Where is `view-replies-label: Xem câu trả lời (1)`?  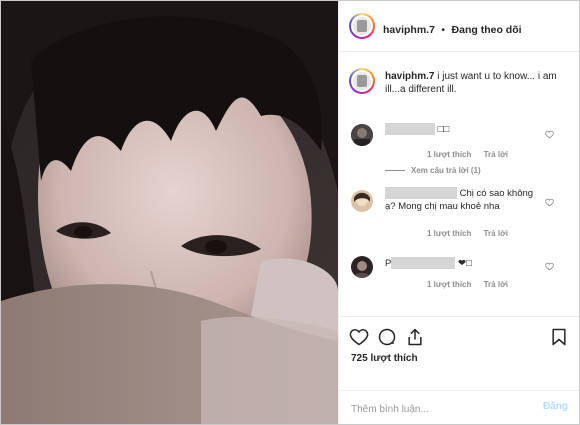
view-replies-label: Xem câu trả lời (1) is located at coordinates (446, 170).